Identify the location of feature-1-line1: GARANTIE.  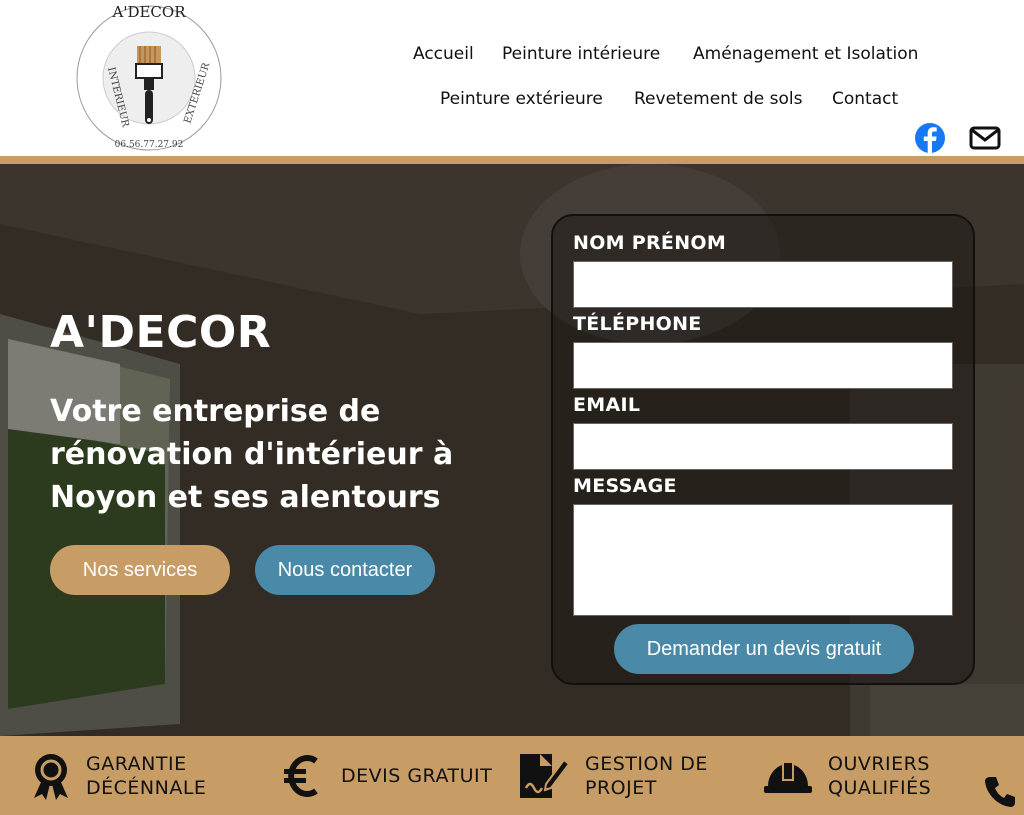
(136, 764).